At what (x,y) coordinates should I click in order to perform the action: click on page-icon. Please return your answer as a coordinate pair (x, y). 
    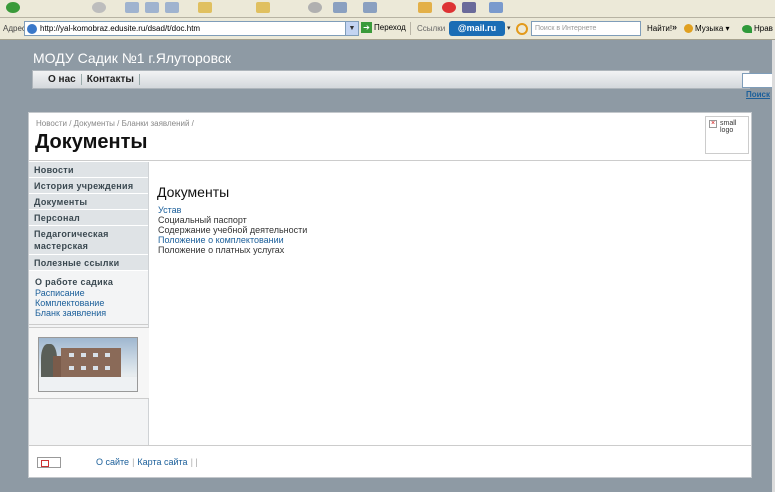
    Looking at the image, I should click on (32, 28).